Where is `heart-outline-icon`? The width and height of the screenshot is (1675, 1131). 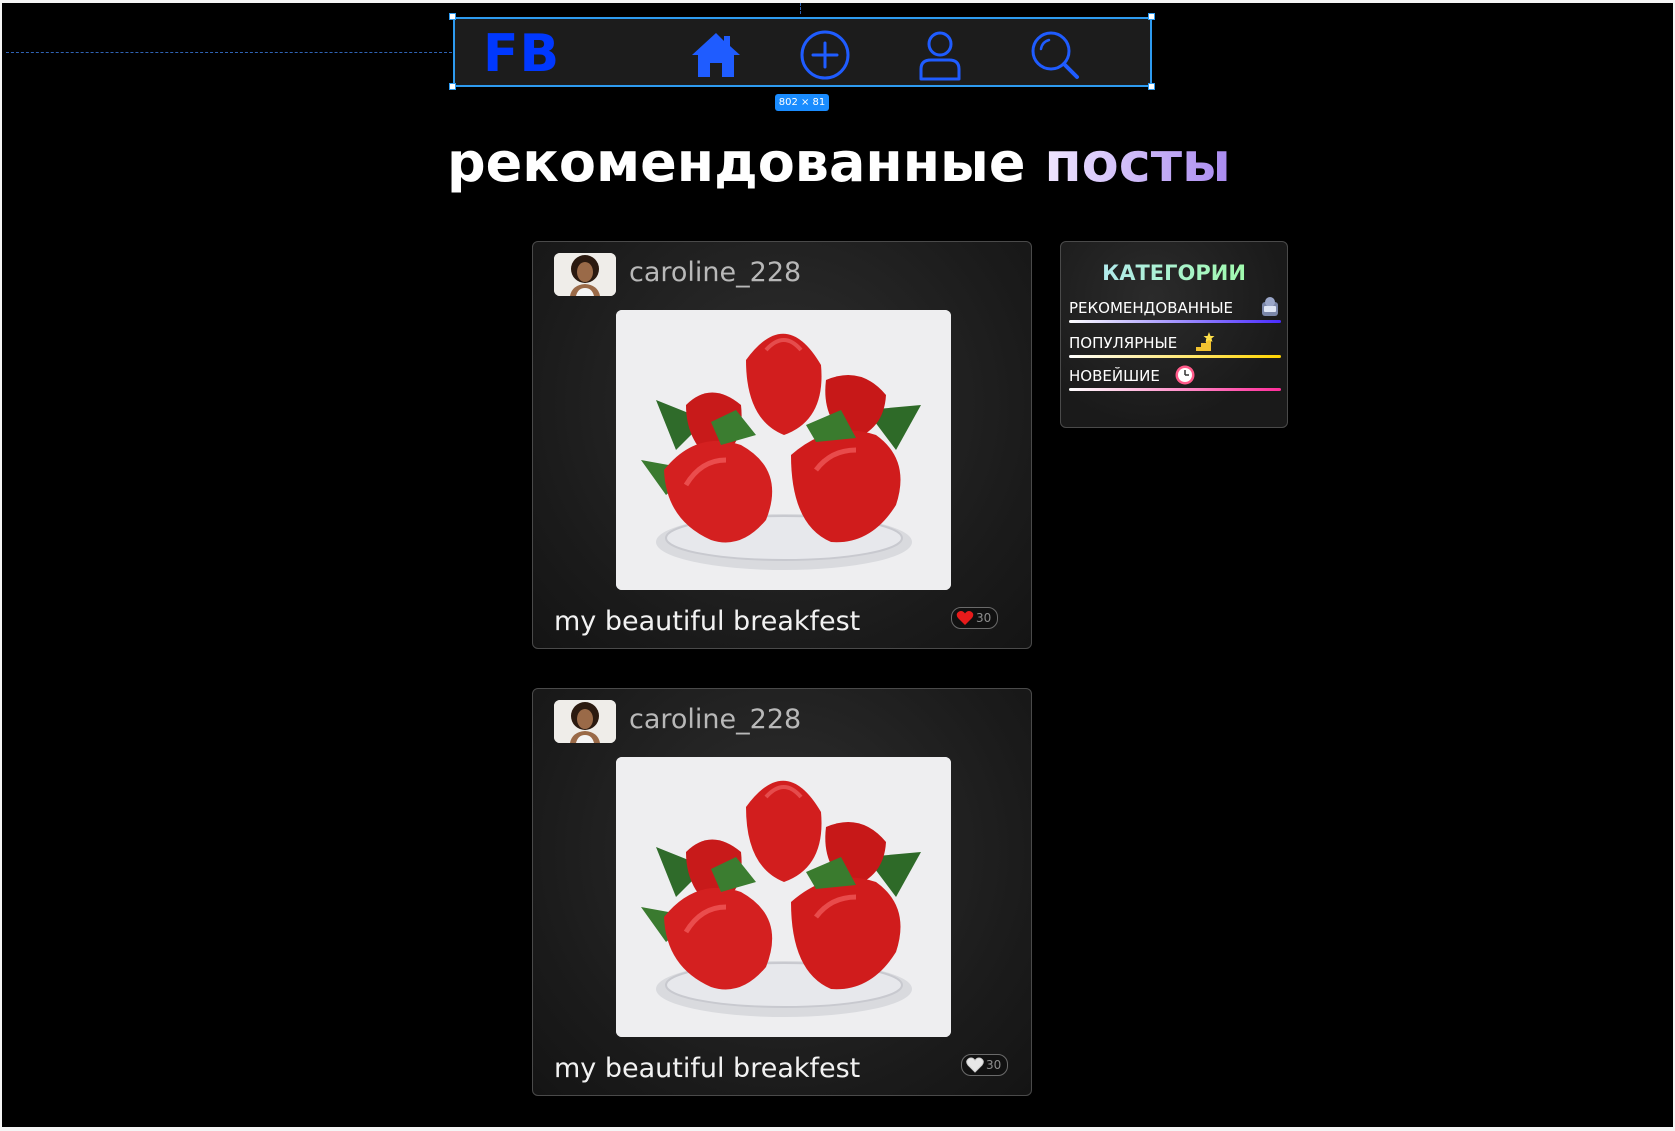 heart-outline-icon is located at coordinates (975, 1065).